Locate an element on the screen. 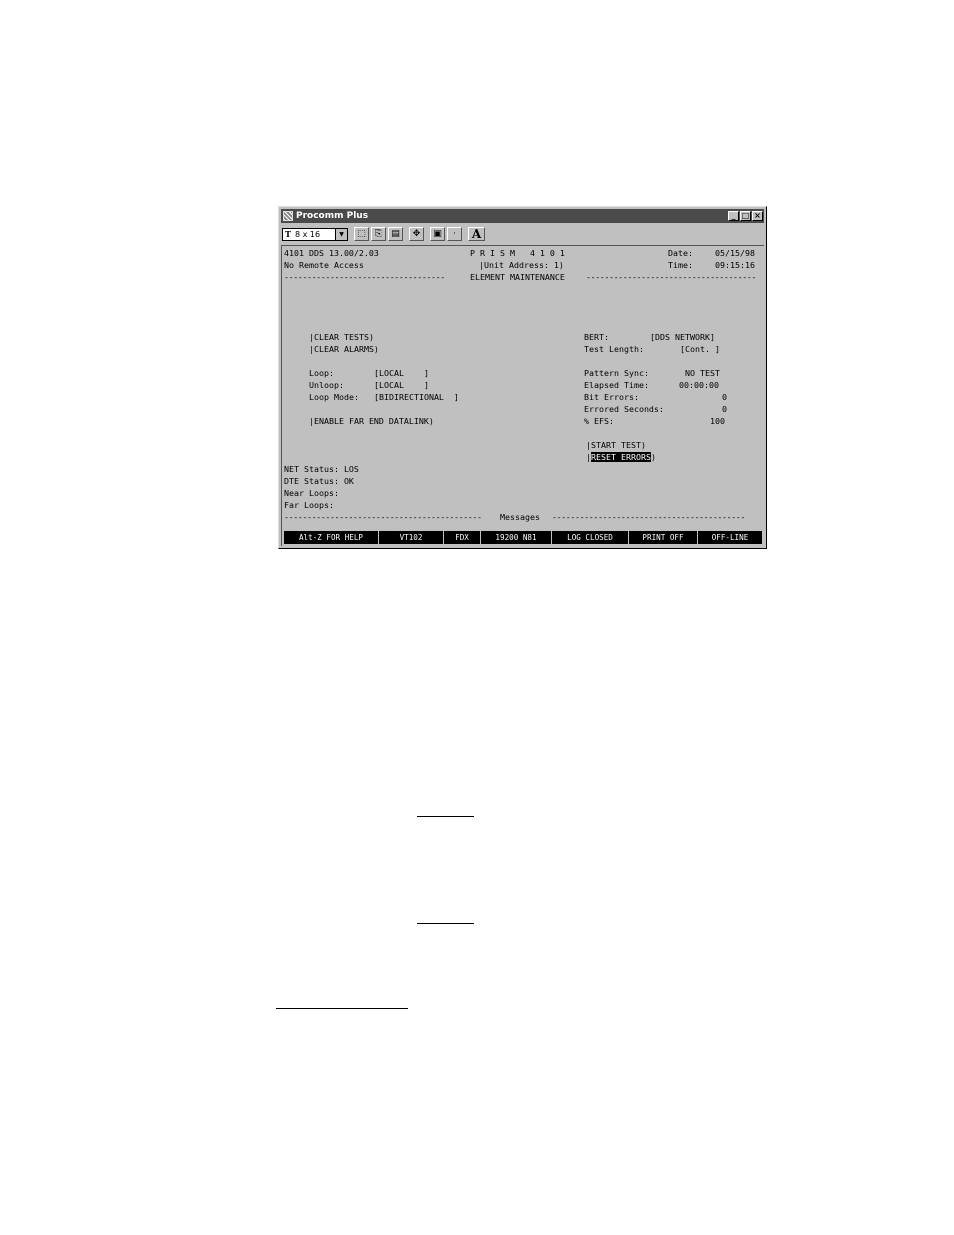 This screenshot has width=954, height=1235. status-connection: OFF-LINE is located at coordinates (730, 537).